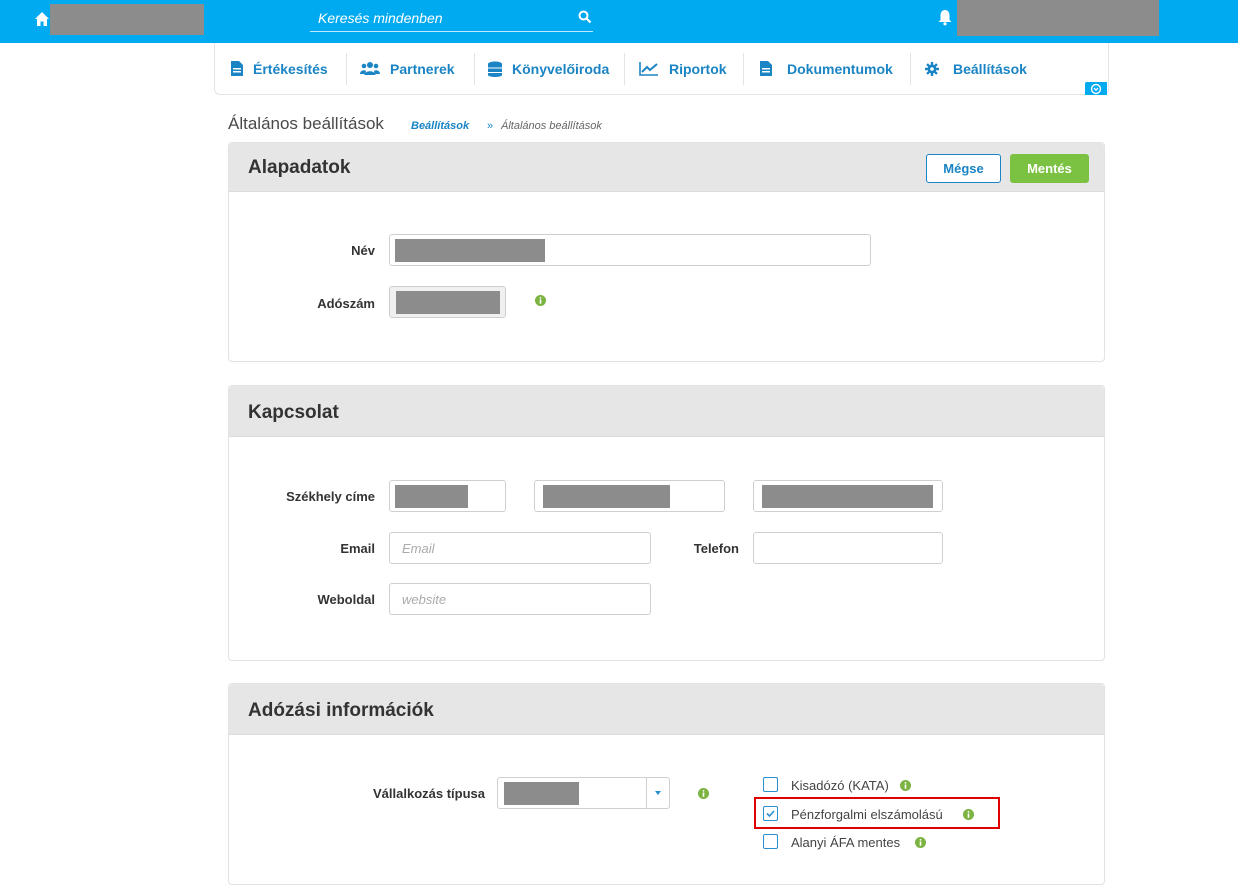  What do you see at coordinates (848, 548) in the screenshot?
I see `telefon-field` at bounding box center [848, 548].